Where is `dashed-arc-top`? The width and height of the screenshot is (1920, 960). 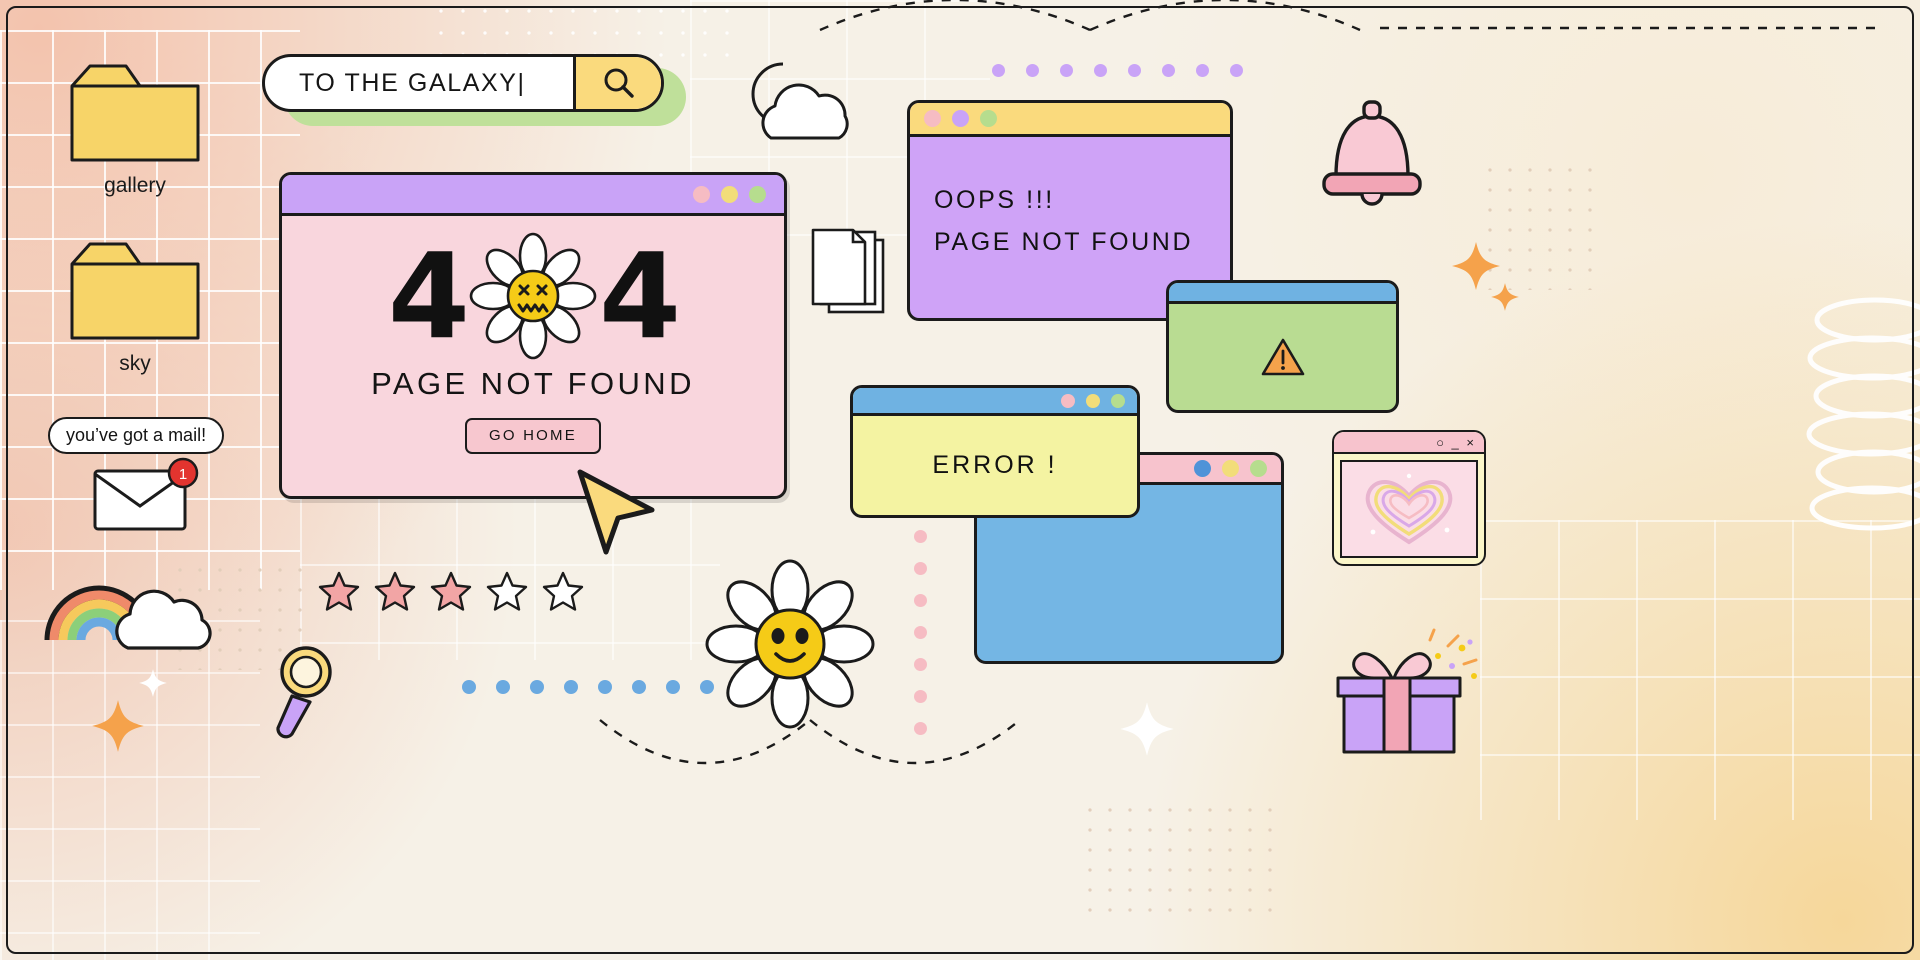 dashed-arc-top is located at coordinates (1090, 16).